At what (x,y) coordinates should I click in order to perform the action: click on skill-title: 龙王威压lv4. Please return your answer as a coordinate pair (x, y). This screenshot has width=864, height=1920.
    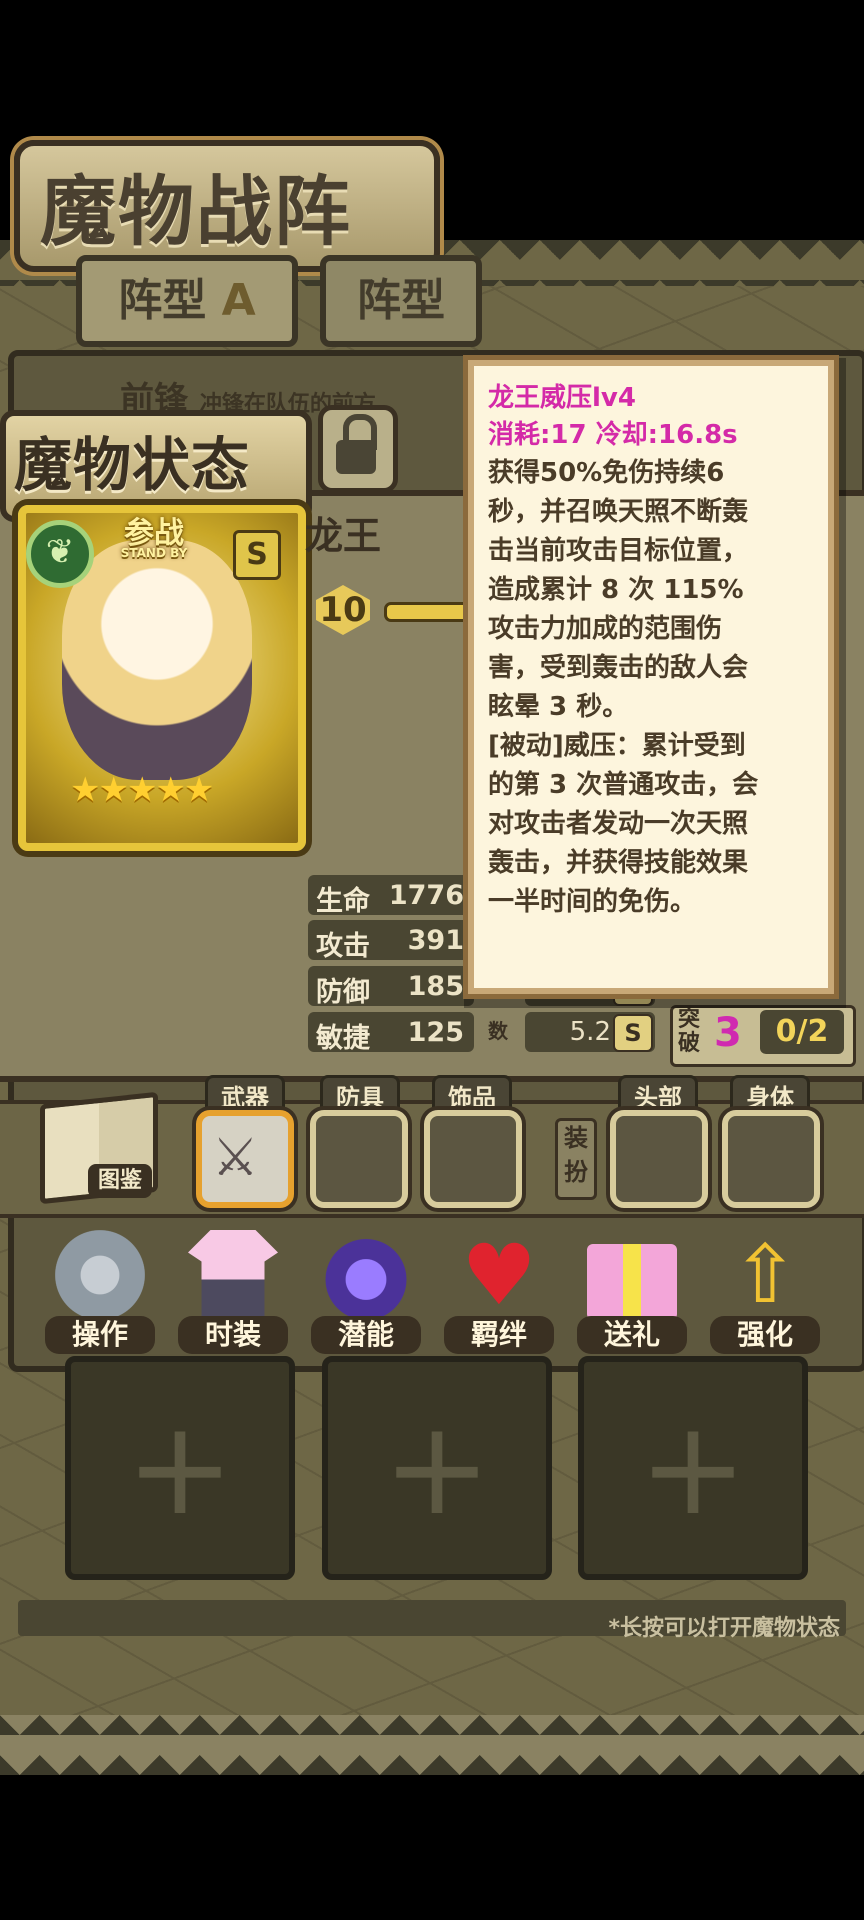
    Looking at the image, I should click on (562, 398).